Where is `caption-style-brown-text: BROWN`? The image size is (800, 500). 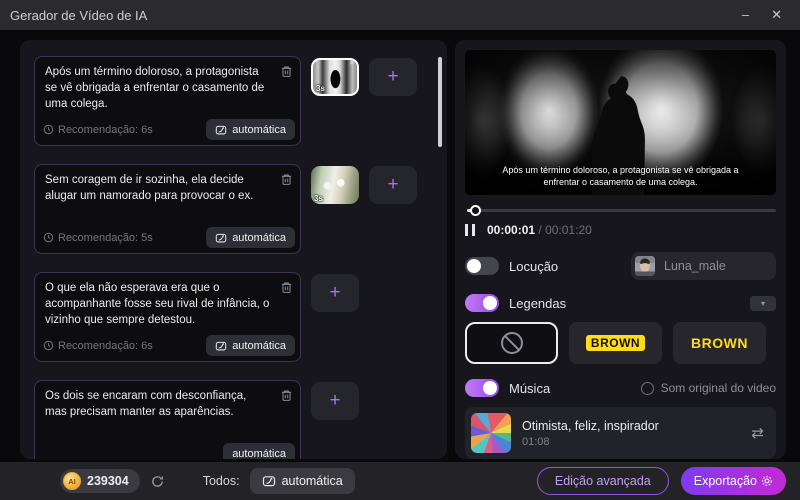 caption-style-brown-text: BROWN is located at coordinates (719, 343).